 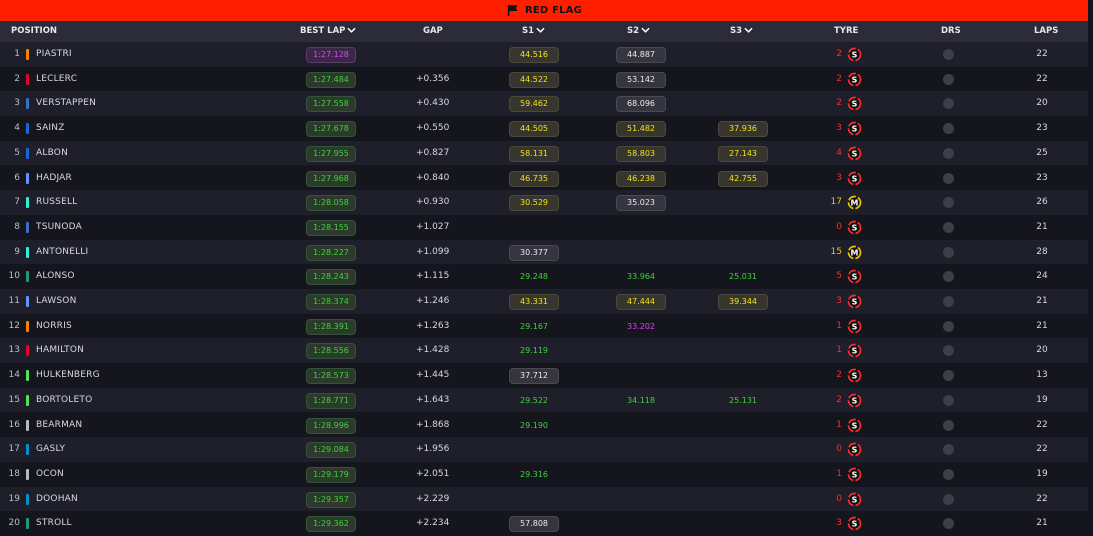 I want to click on driver-name: HADJAR, so click(x=54, y=178).